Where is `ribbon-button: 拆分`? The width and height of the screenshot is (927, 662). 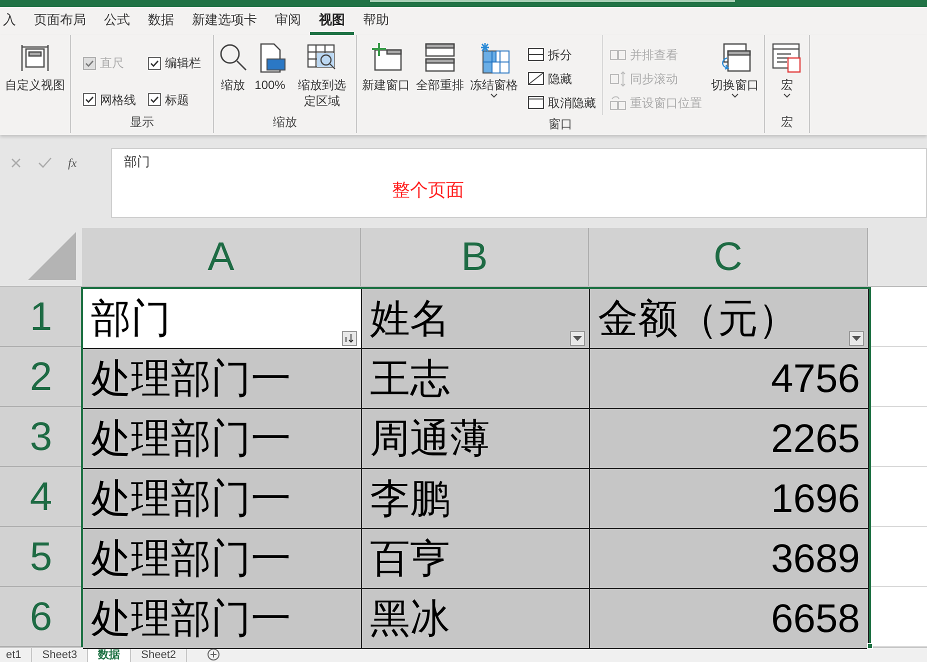 ribbon-button: 拆分 is located at coordinates (561, 55).